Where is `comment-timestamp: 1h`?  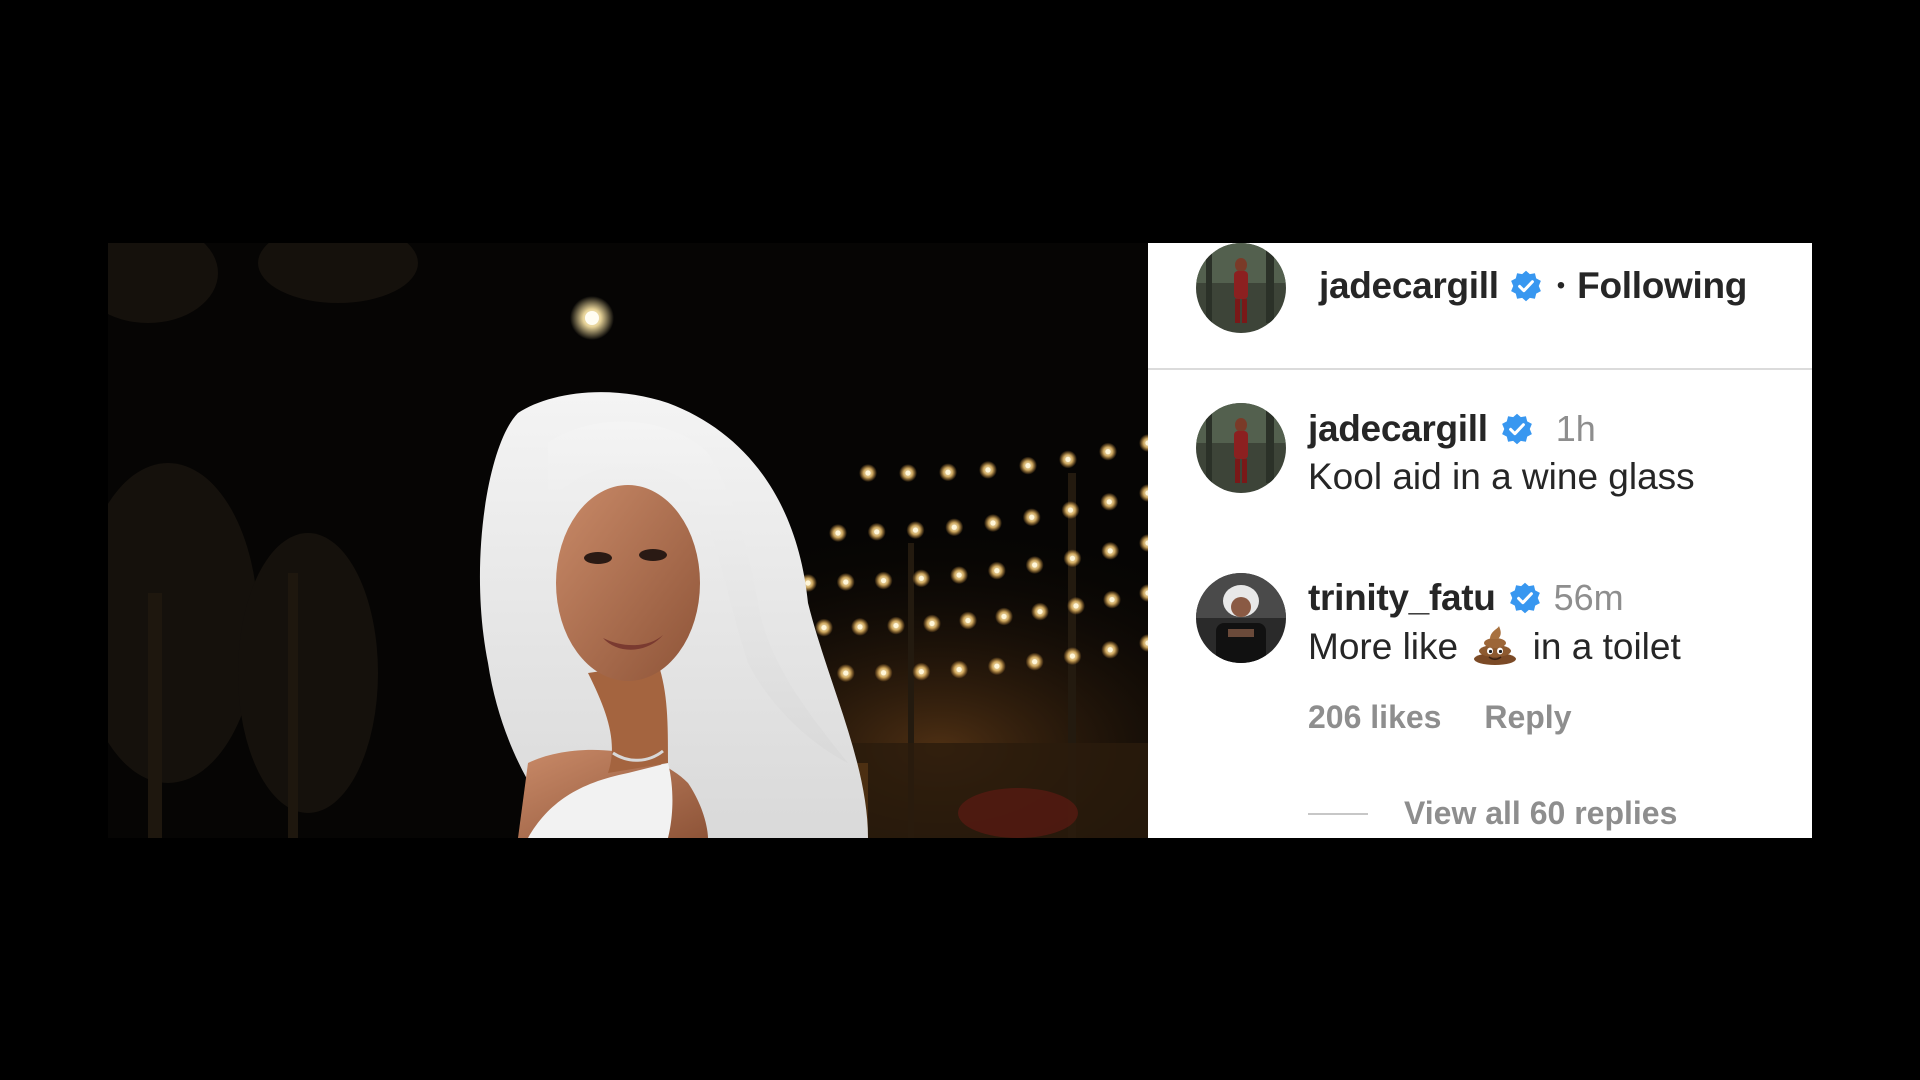
comment-timestamp: 1h is located at coordinates (1575, 428).